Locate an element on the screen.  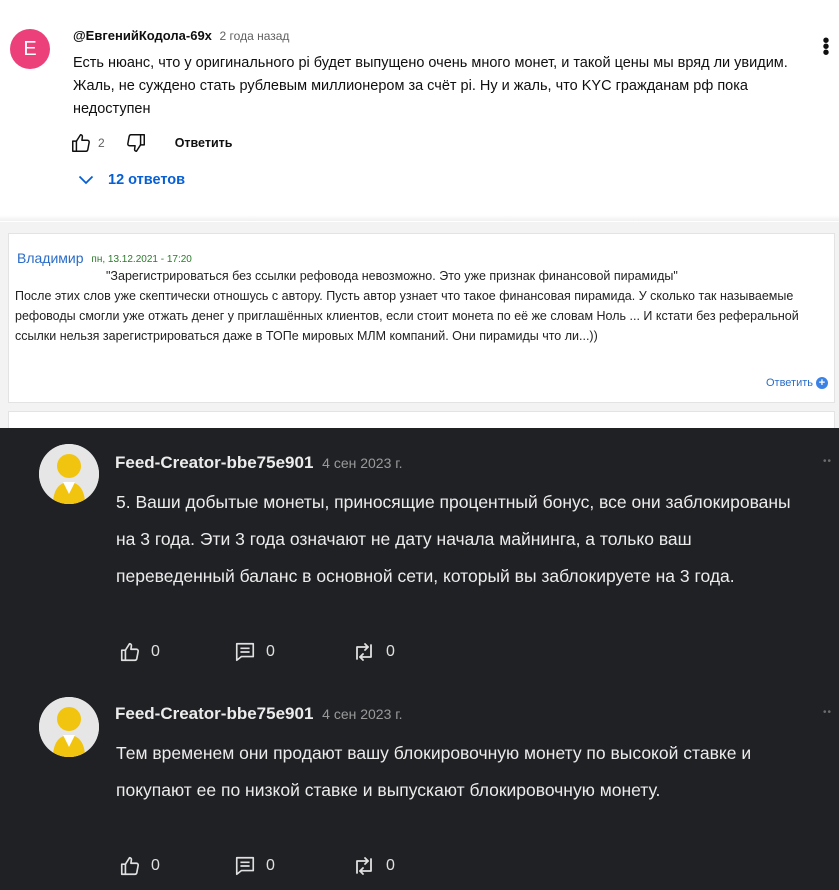
reply-button: Ответить + is located at coordinates (797, 383).